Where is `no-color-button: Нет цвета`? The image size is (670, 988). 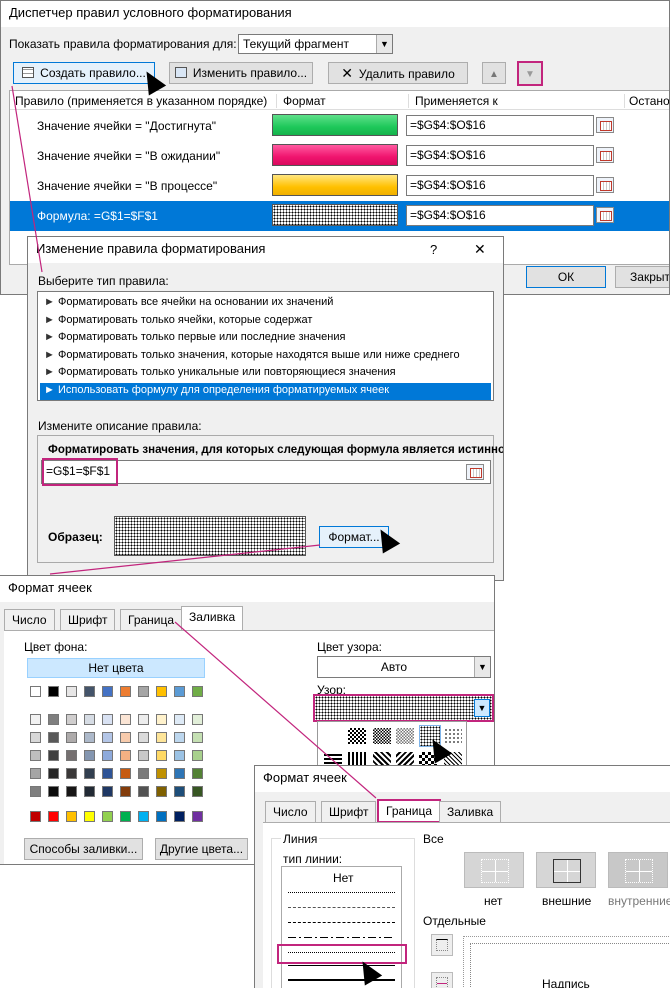
no-color-button: Нет цвета is located at coordinates (116, 668).